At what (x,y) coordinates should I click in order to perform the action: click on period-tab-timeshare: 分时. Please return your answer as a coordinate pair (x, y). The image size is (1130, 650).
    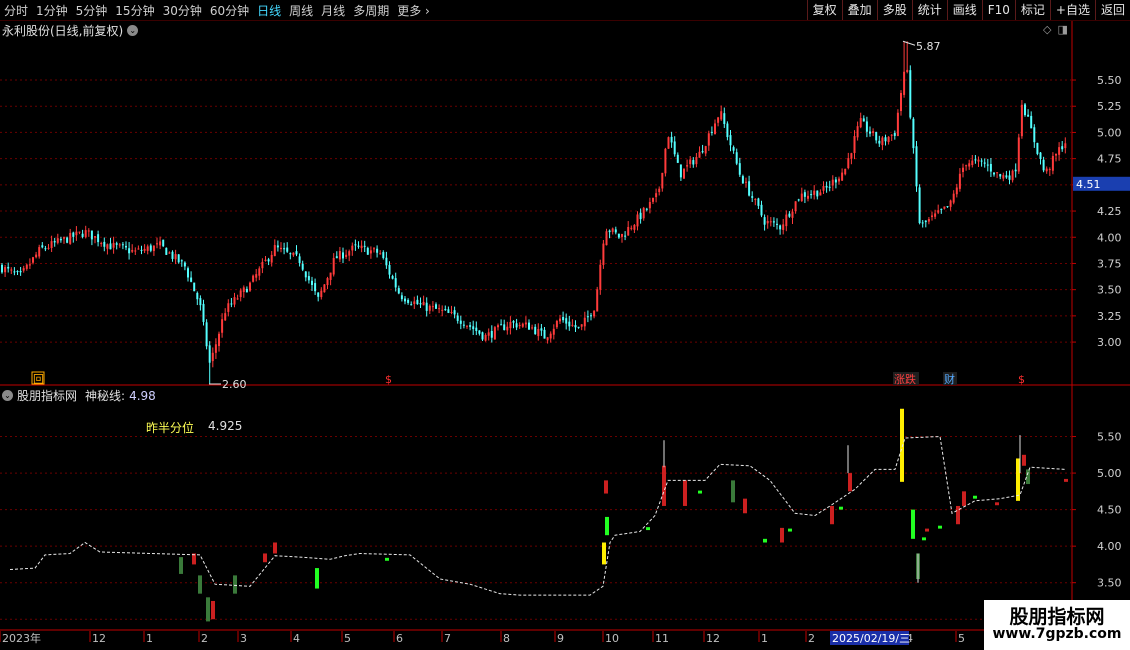
    Looking at the image, I should click on (16, 10).